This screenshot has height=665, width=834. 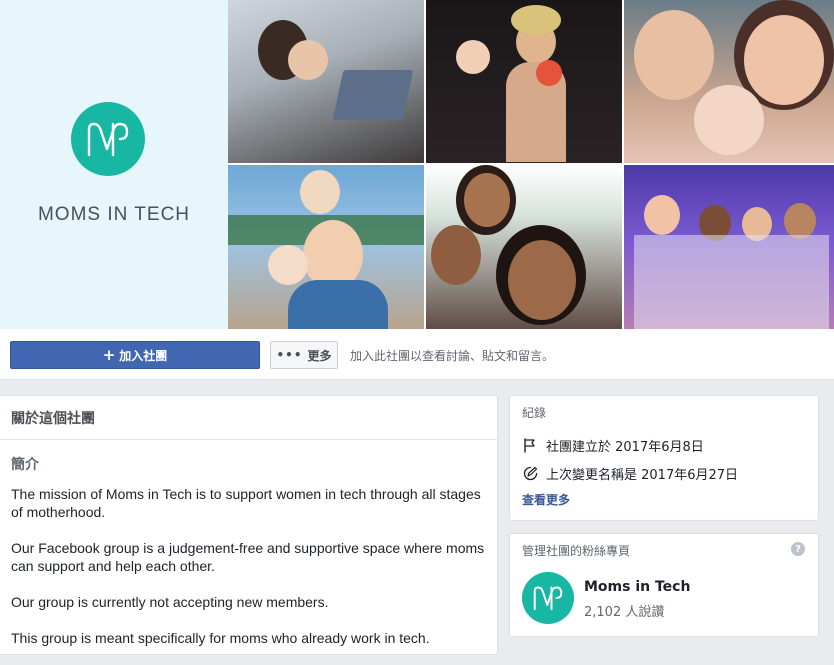 I want to click on flag-icon, so click(x=530, y=446).